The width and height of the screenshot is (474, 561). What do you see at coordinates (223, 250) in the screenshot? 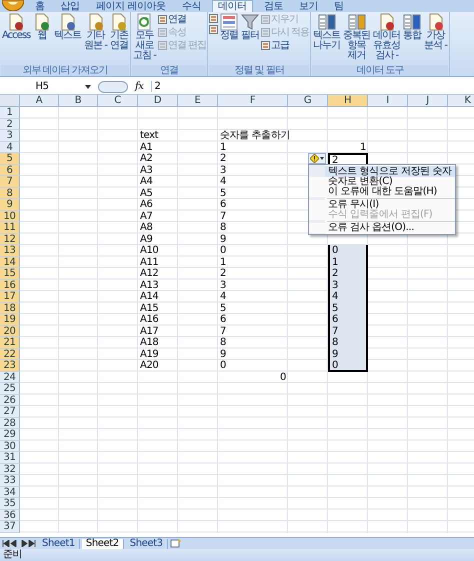
I see `table-cell-text: 0` at bounding box center [223, 250].